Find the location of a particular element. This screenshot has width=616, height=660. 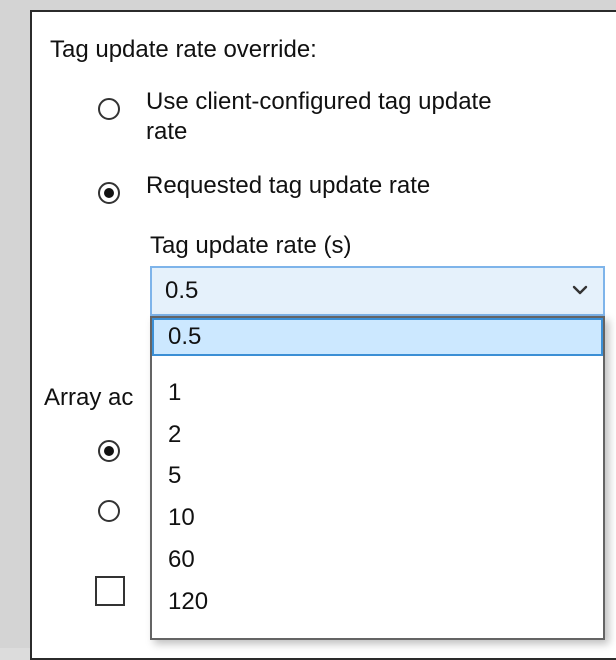

dropdown-option-120: 120 is located at coordinates (377, 602).